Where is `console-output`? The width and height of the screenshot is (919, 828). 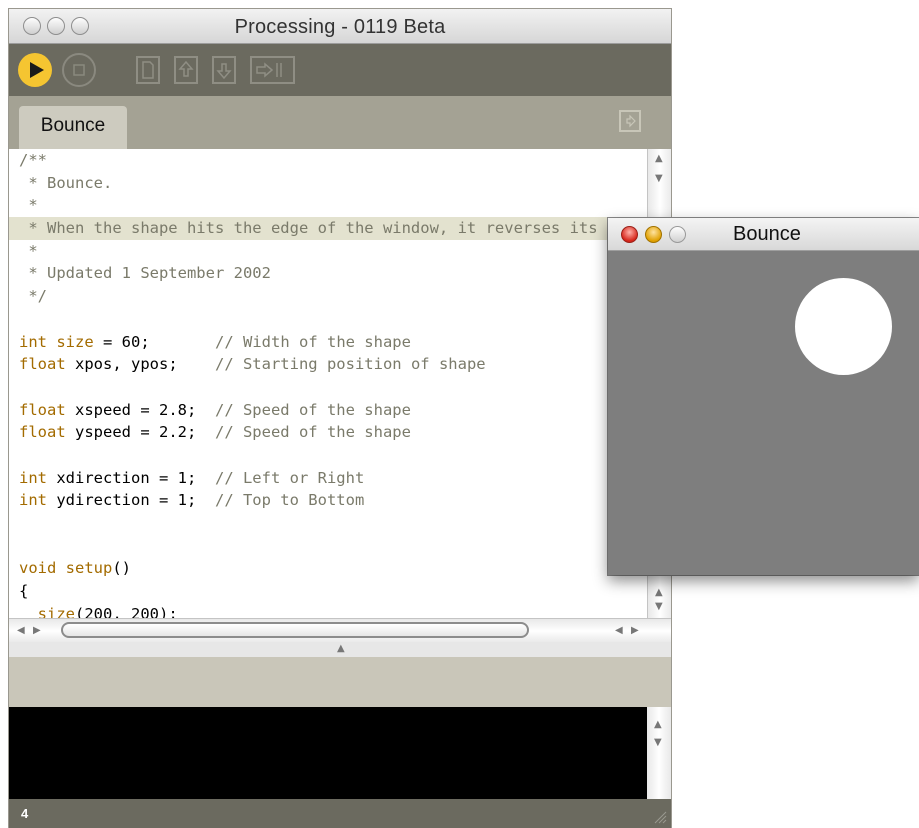
console-output is located at coordinates (328, 753).